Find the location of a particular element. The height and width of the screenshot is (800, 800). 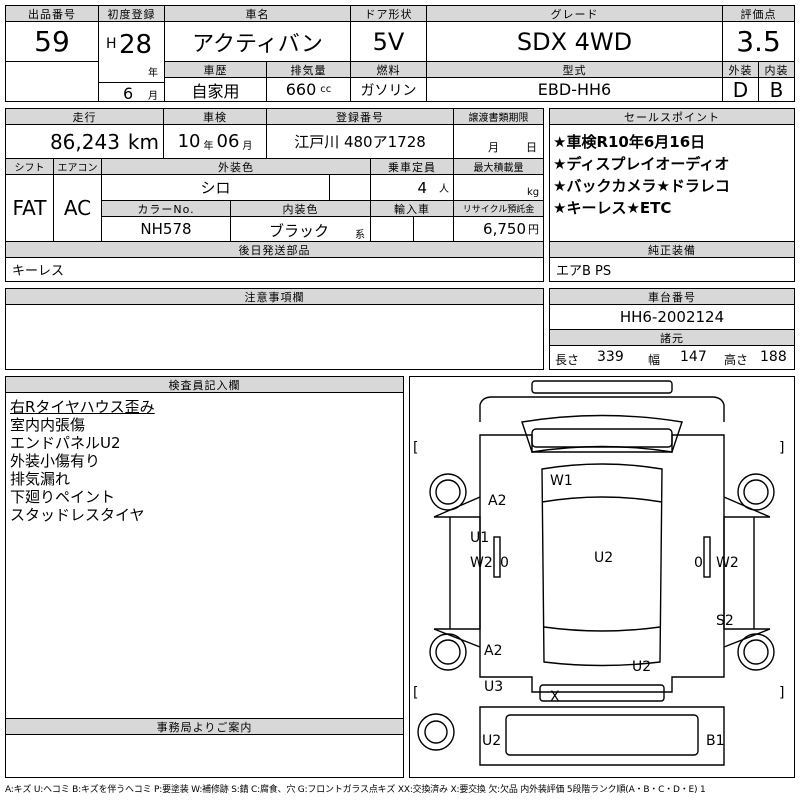

damage-mark-u2-center: U2 is located at coordinates (603, 558).